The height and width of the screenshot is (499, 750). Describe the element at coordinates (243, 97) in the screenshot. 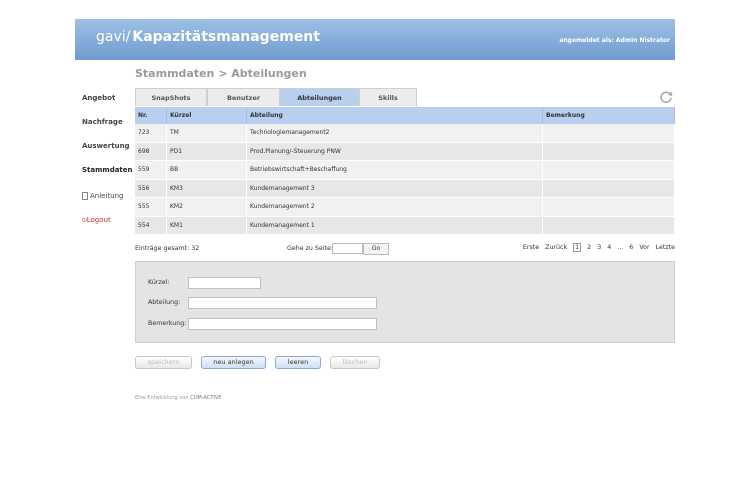

I see `tab-benutzer: Benutzer` at that location.